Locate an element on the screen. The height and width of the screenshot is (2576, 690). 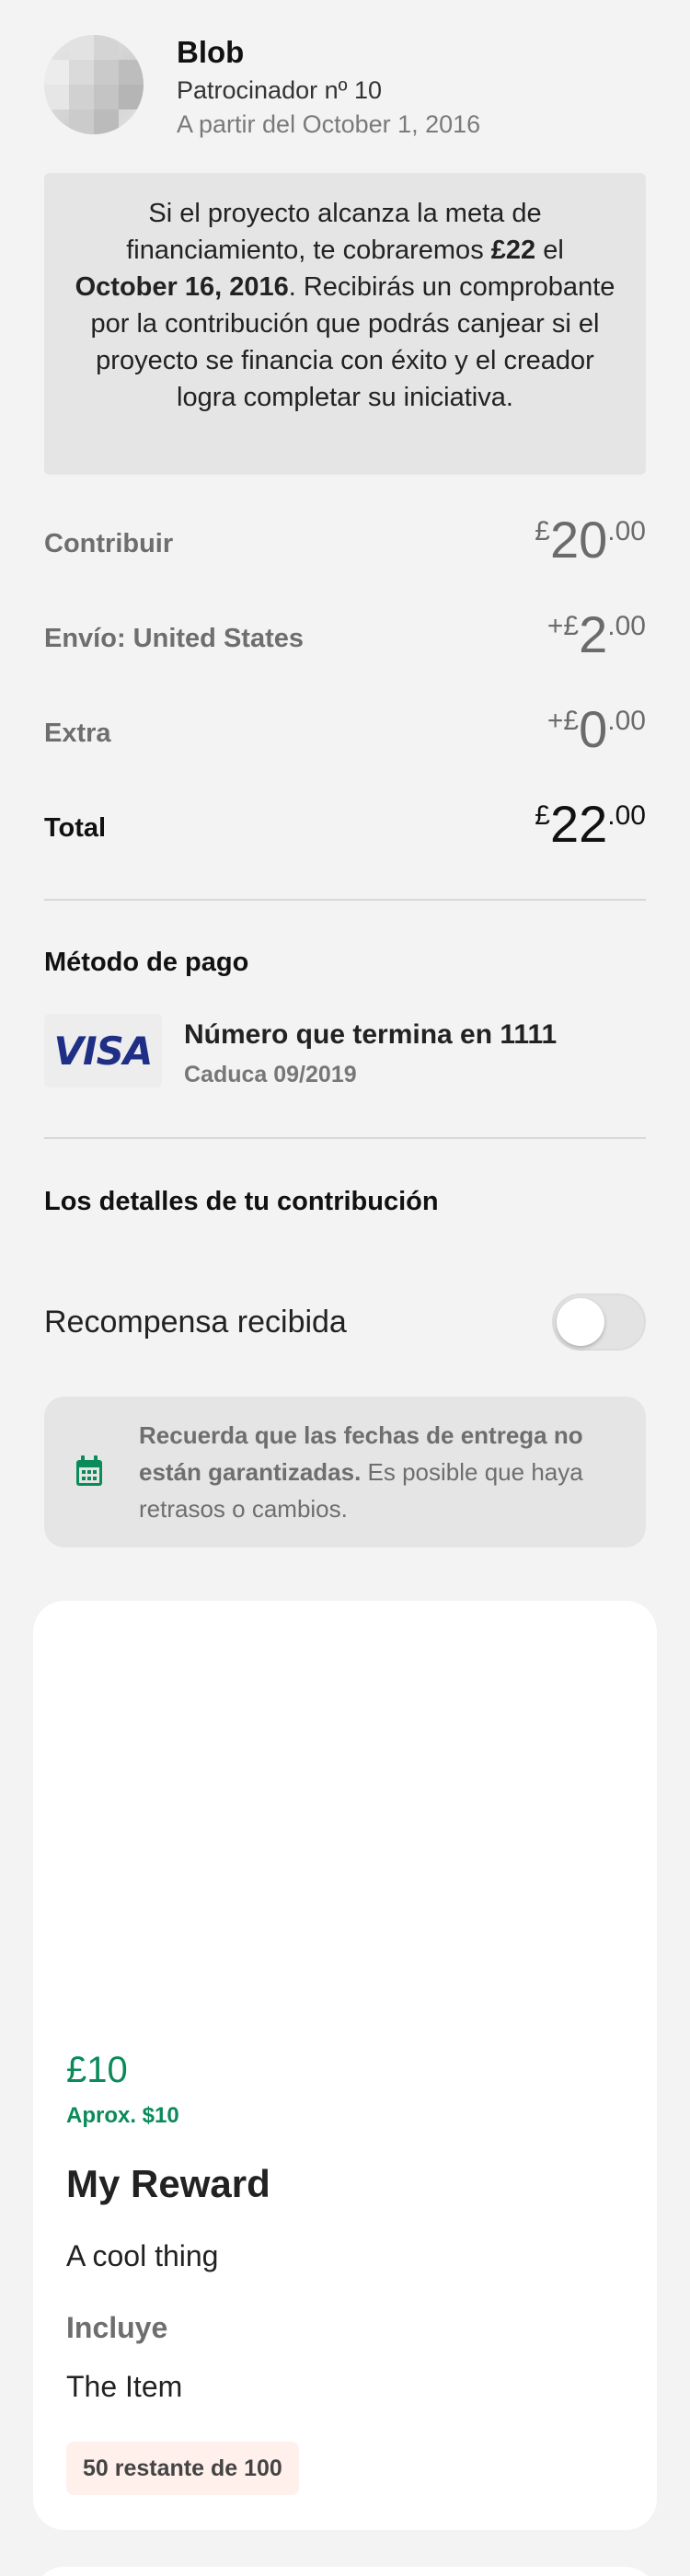
reward-title: My Reward is located at coordinates (168, 2183).